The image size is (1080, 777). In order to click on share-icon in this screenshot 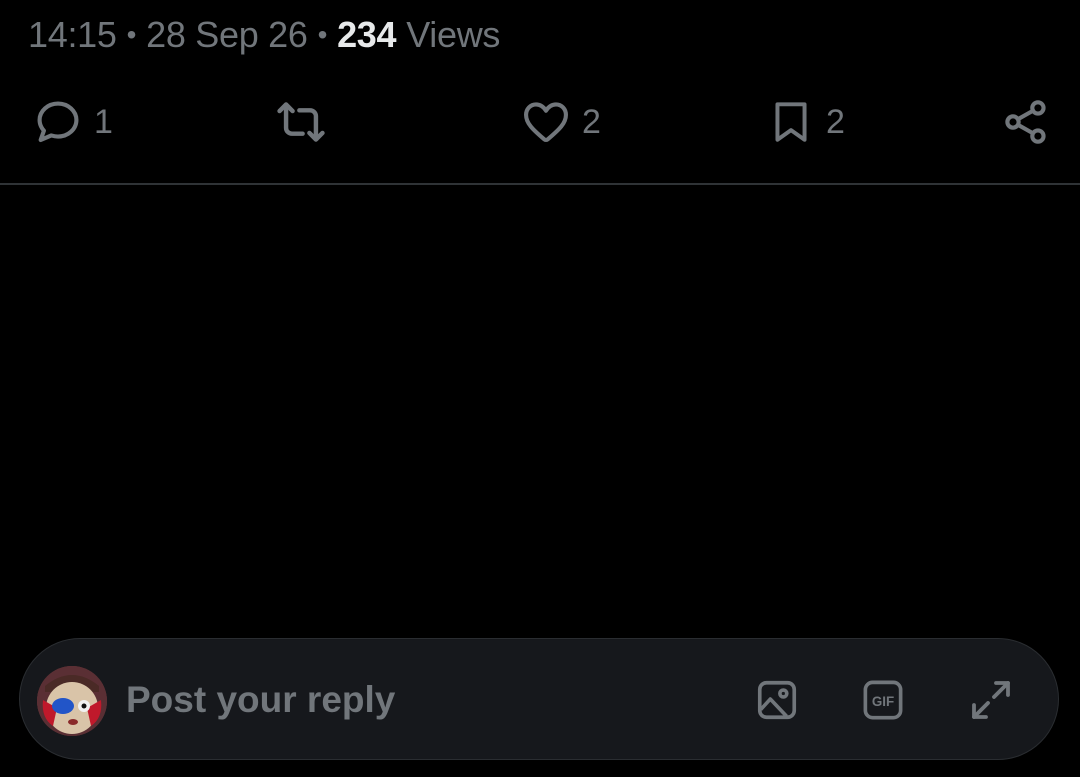, I will do `click(1026, 122)`.